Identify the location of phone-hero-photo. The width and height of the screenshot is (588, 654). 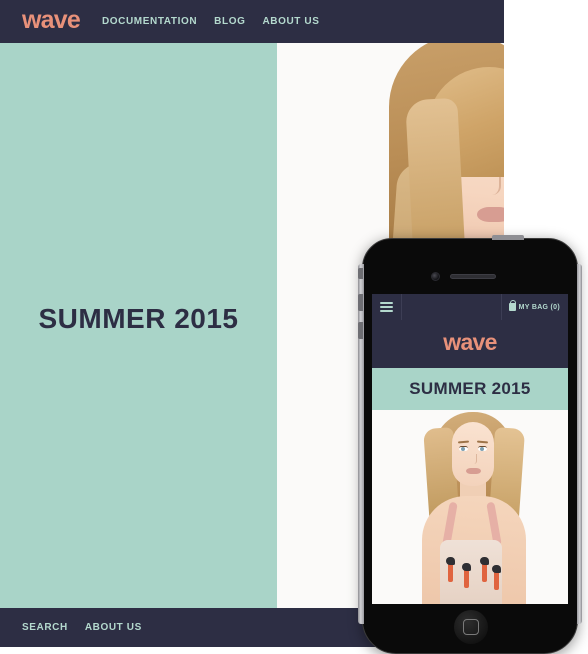
(470, 507).